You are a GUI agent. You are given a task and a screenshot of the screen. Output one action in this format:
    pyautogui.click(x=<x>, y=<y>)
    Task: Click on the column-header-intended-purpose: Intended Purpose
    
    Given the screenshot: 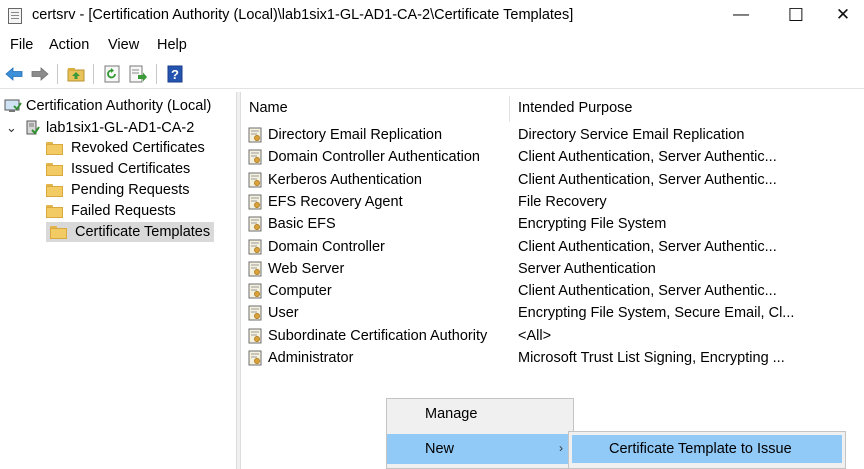 What is the action you would take?
    pyautogui.click(x=575, y=108)
    